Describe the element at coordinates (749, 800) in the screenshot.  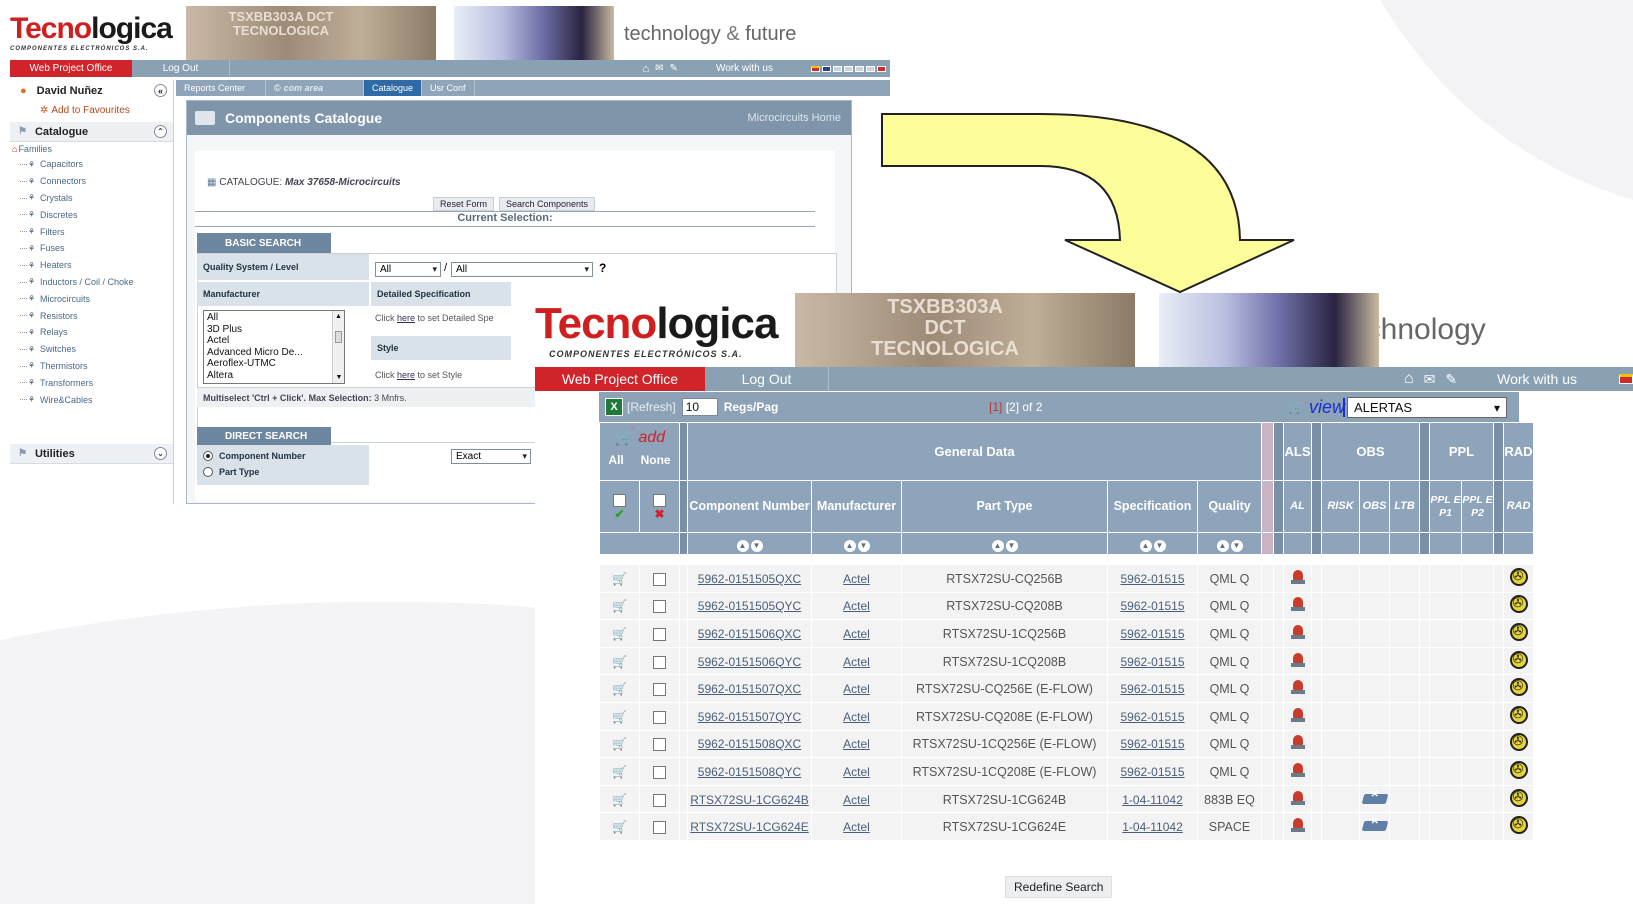
I see `component-number-link: RTSX72SU-1CG624B` at that location.